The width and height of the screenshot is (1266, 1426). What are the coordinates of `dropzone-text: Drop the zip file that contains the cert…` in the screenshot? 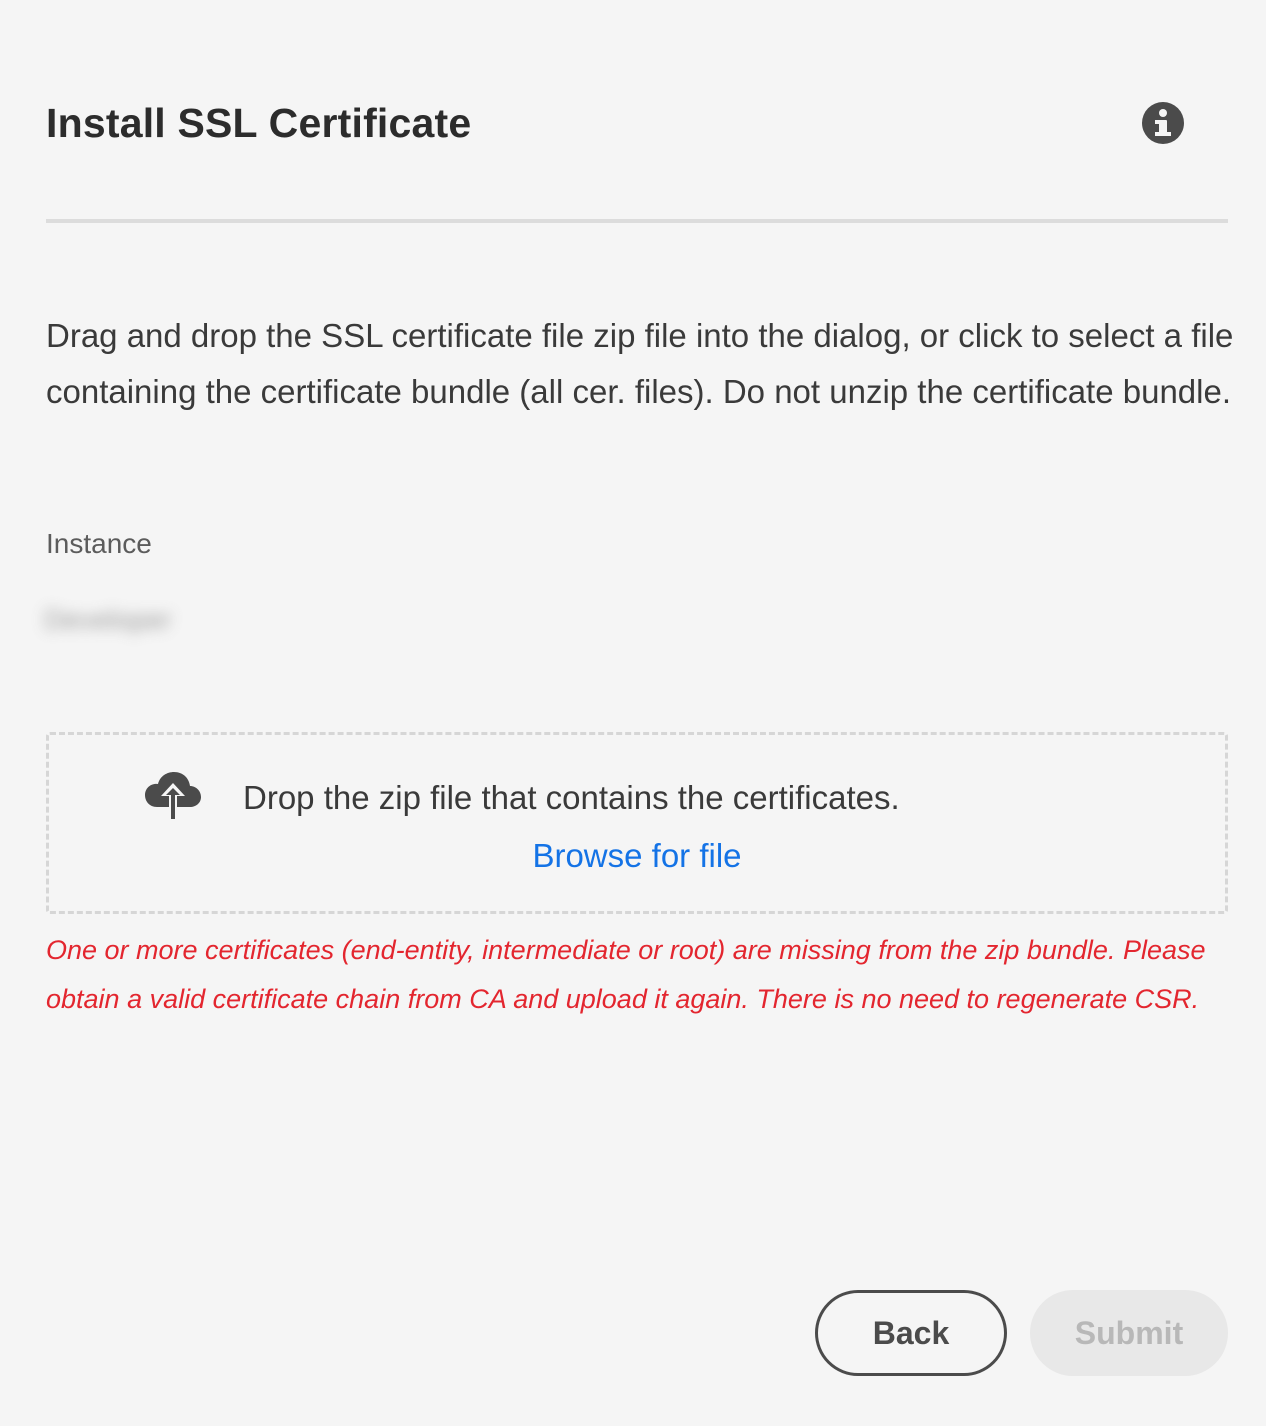 It's located at (571, 797).